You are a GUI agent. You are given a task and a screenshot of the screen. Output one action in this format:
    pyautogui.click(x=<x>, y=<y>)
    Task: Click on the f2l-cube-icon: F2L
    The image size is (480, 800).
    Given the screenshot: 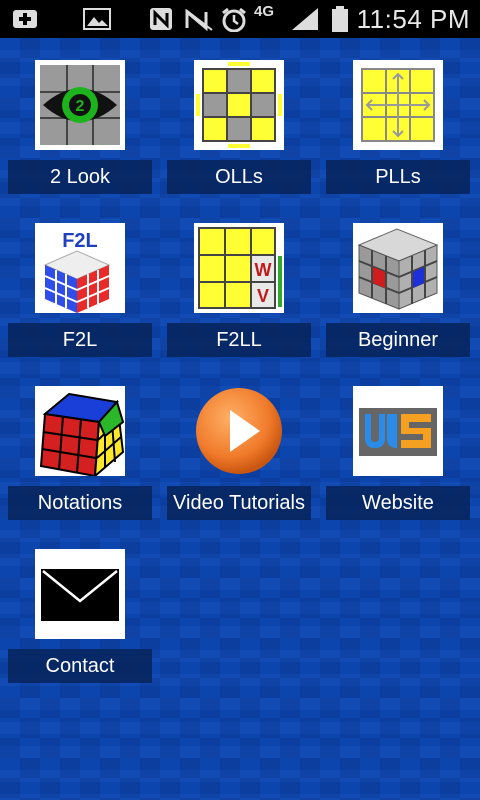 What is the action you would take?
    pyautogui.click(x=80, y=268)
    